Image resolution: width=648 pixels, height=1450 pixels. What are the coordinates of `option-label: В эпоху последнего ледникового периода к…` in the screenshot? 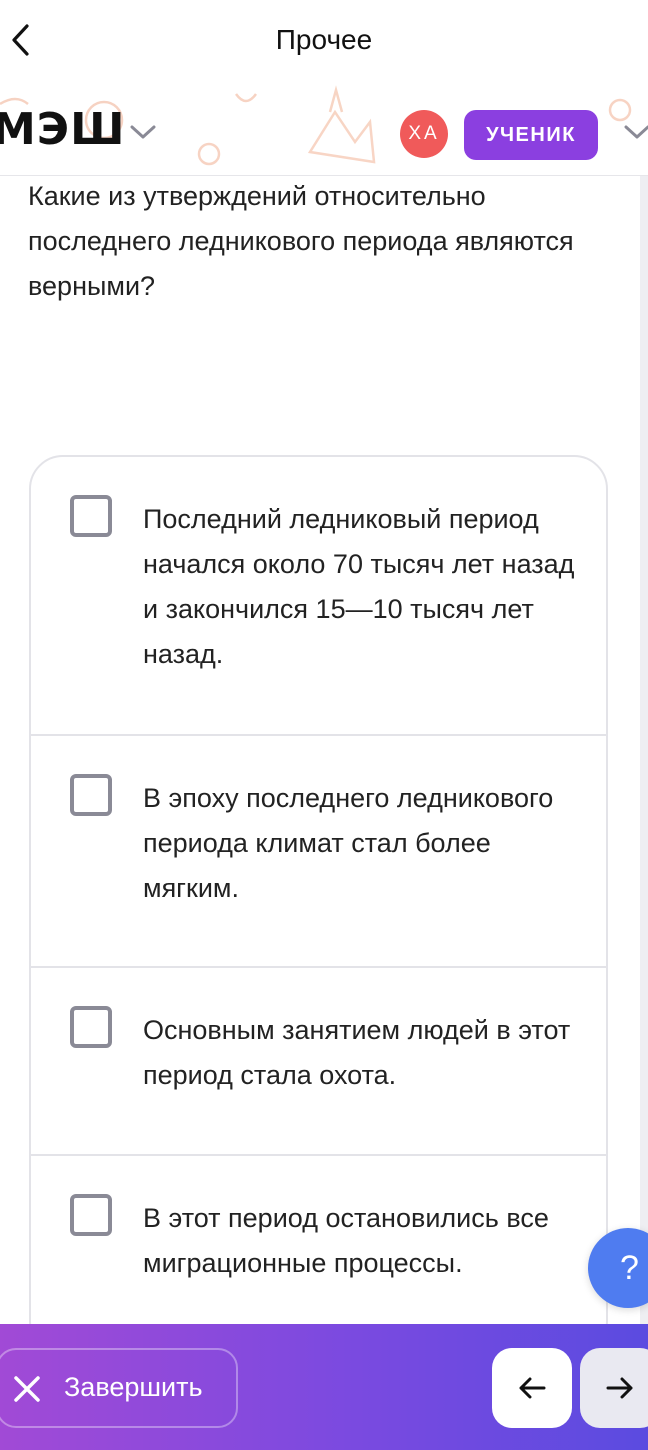 It's located at (348, 843).